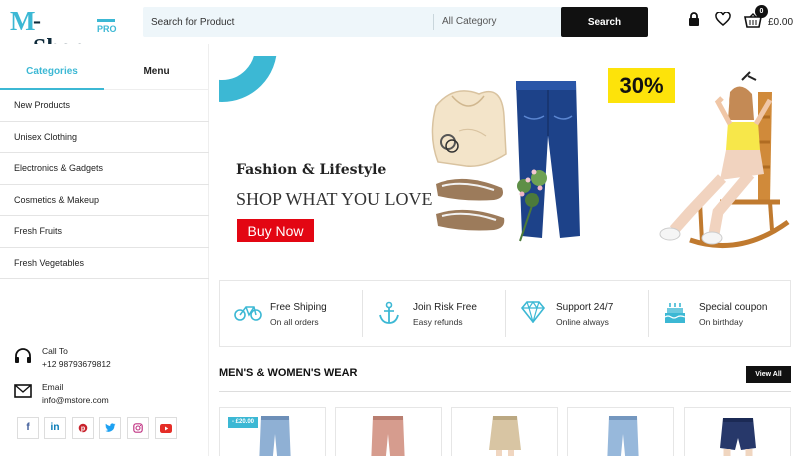  What do you see at coordinates (156, 75) in the screenshot?
I see `tab-menu: Menu` at bounding box center [156, 75].